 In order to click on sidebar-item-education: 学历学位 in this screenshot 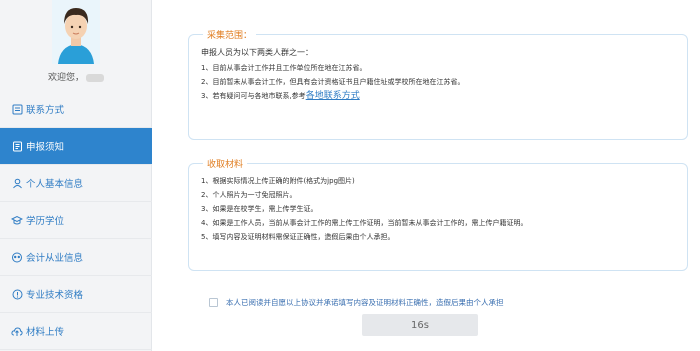, I will do `click(76, 220)`.